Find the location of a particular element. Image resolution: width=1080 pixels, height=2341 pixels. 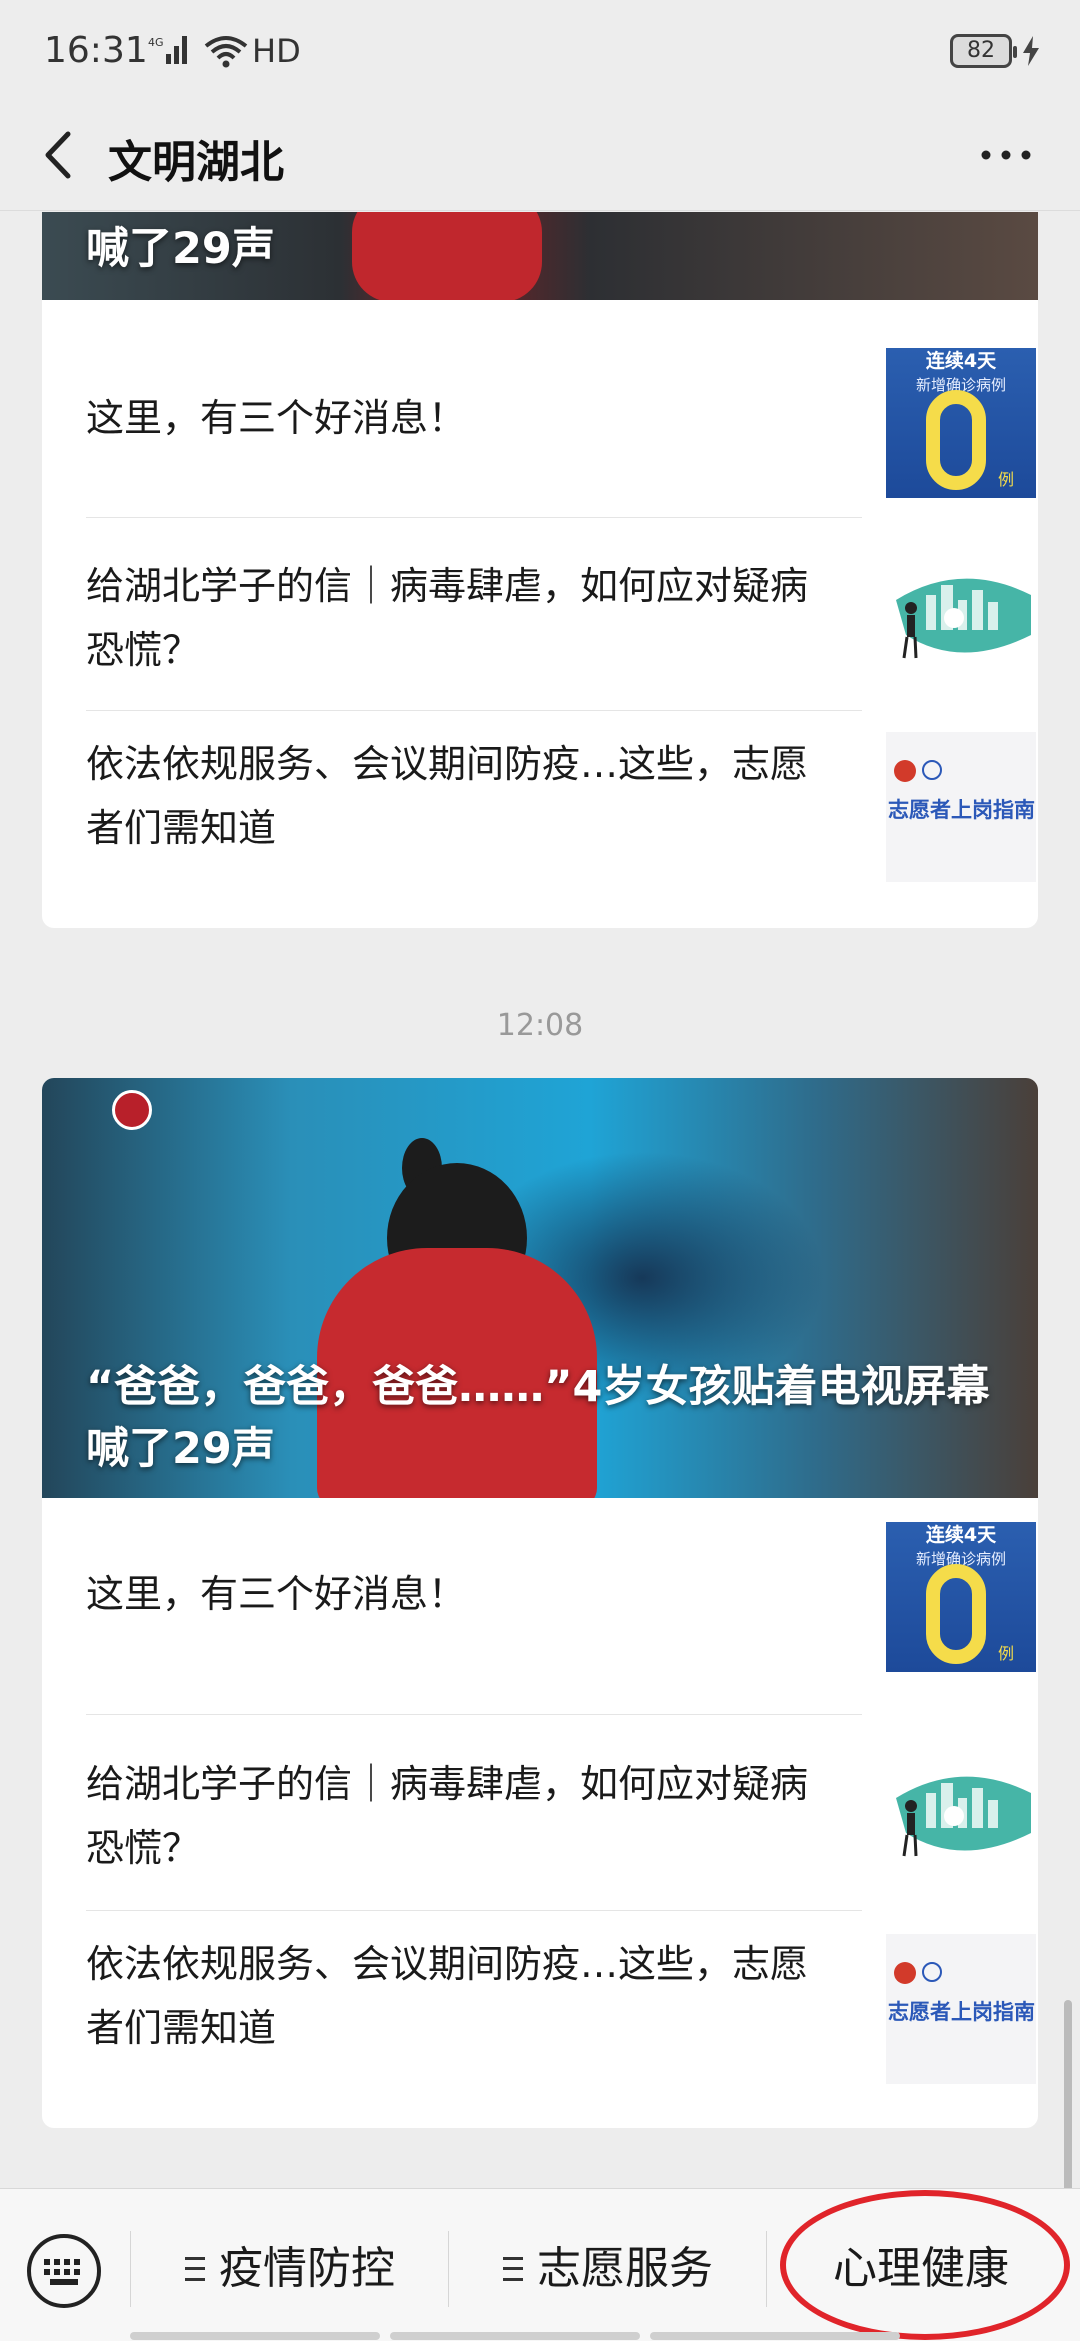

status-bar: 16:31 4G HD 82 is located at coordinates (540, 50).